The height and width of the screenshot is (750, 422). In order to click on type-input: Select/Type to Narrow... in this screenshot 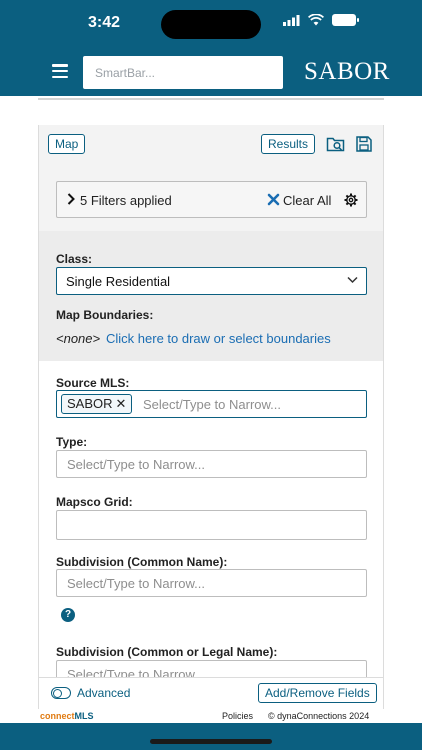, I will do `click(211, 464)`.